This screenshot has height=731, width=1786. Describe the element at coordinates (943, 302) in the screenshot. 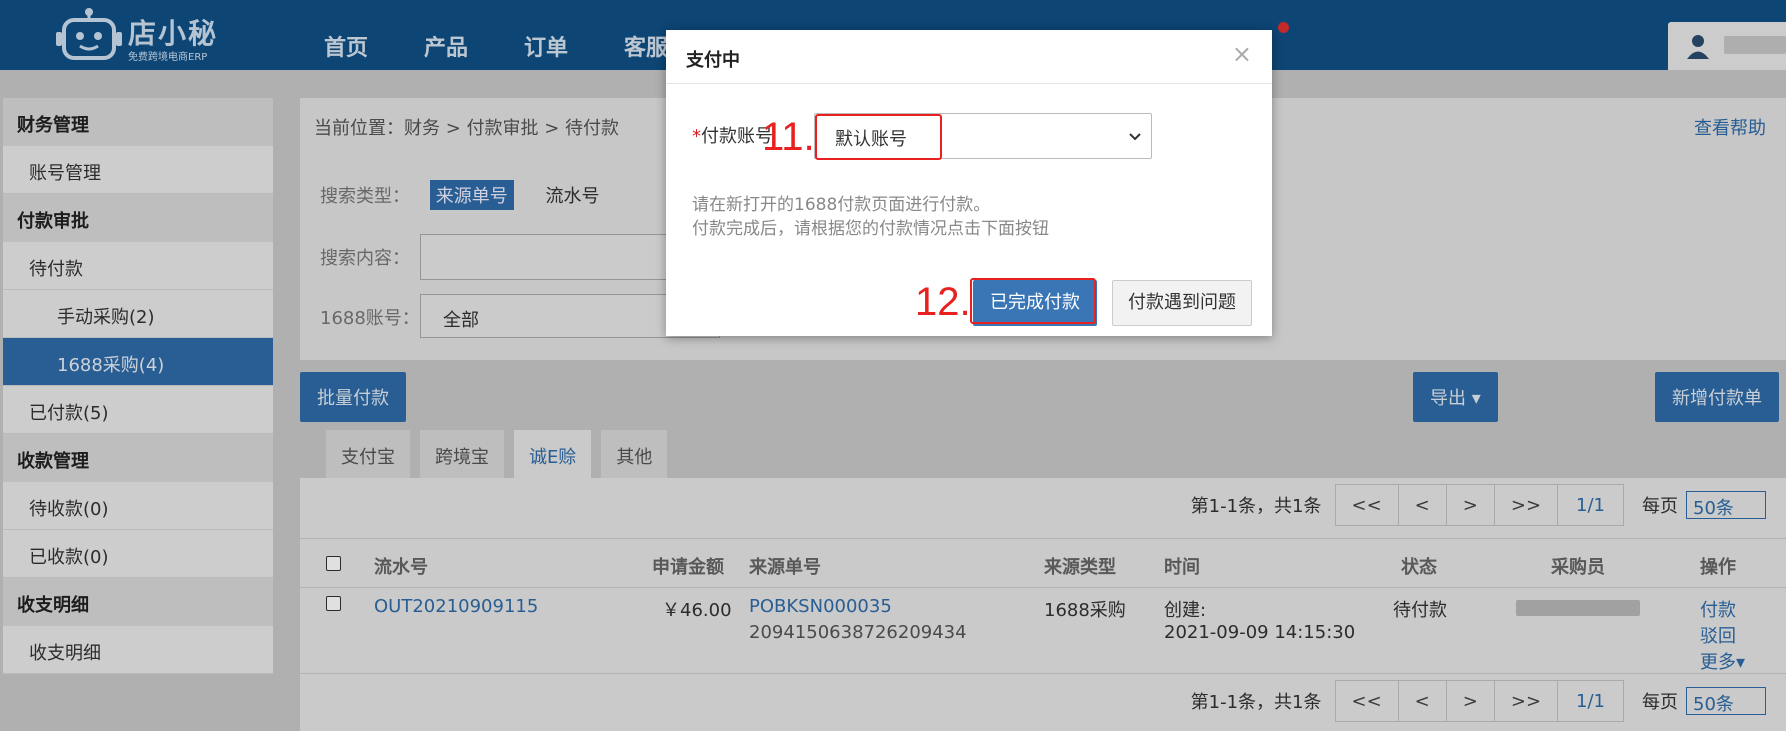

I see `step-12-label: 12.` at that location.